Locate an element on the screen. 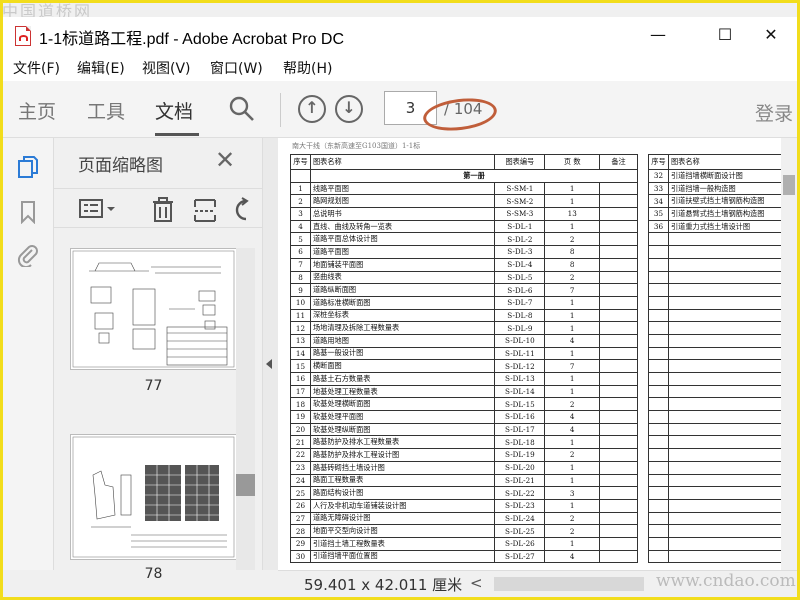  table-cell: 道路用地图 is located at coordinates (402, 340).